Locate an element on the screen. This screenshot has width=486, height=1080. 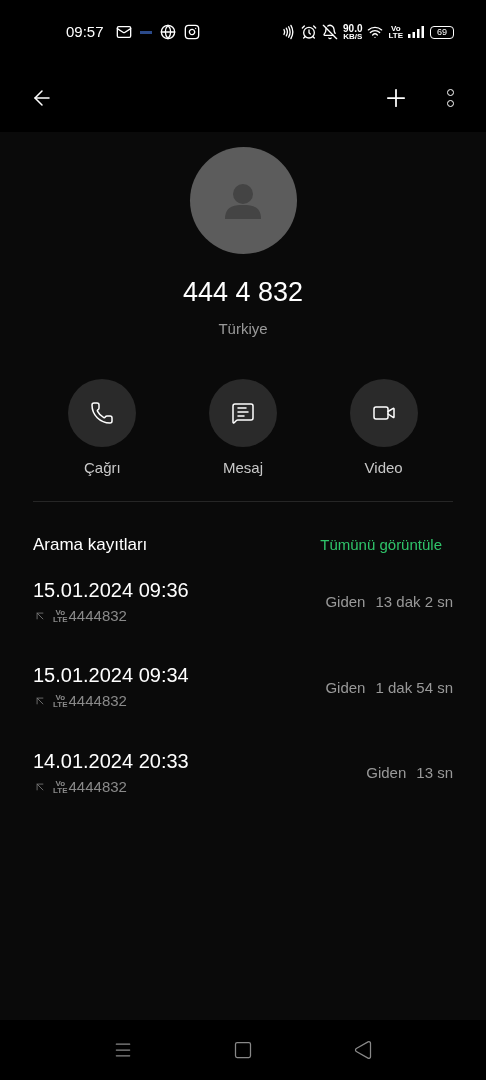
wifi-icon is located at coordinates (375, 32).